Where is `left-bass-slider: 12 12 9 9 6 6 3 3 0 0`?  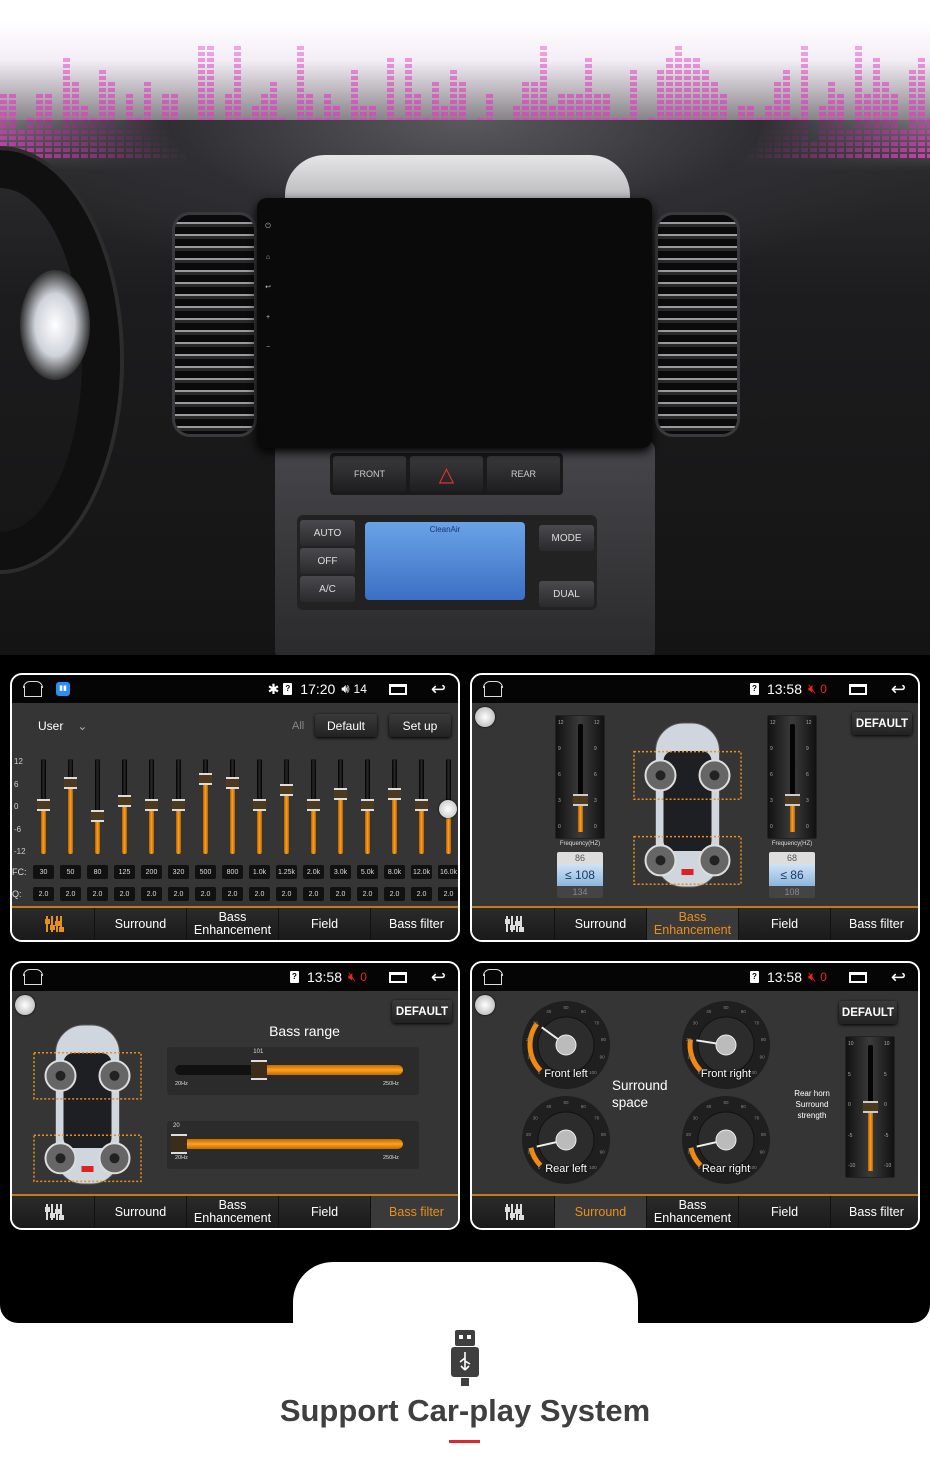
left-bass-slider: 12 12 9 9 6 6 3 3 0 0 is located at coordinates (580, 777).